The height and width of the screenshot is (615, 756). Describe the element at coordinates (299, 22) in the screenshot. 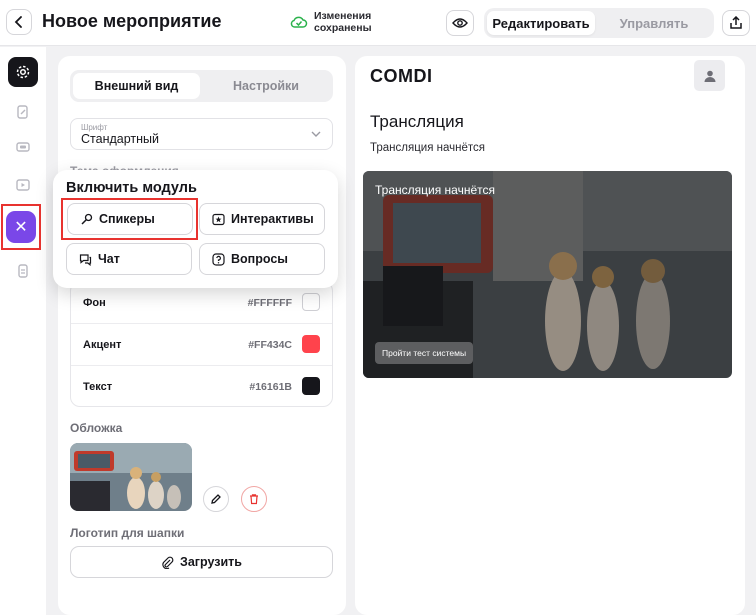

I see `cloud-check-icon` at that location.